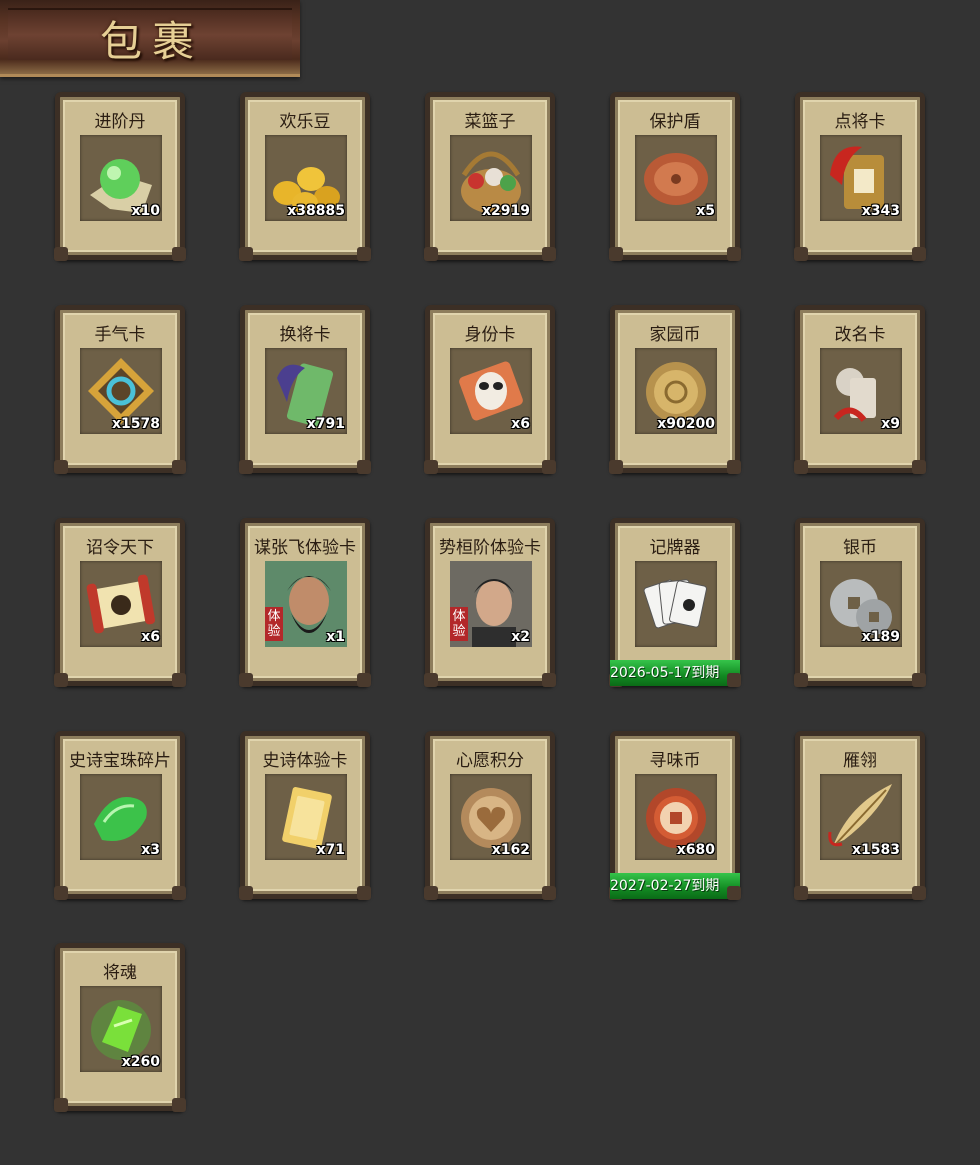 The image size is (980, 1165). I want to click on heart-coin-icon: x162, so click(491, 817).